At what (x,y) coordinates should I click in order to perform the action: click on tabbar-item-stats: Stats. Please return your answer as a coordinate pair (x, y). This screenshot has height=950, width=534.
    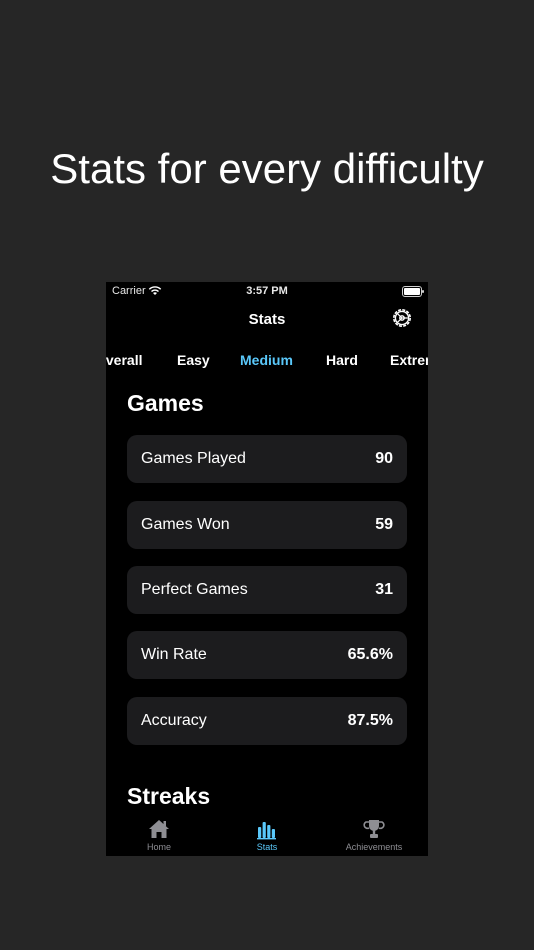
    Looking at the image, I should click on (267, 835).